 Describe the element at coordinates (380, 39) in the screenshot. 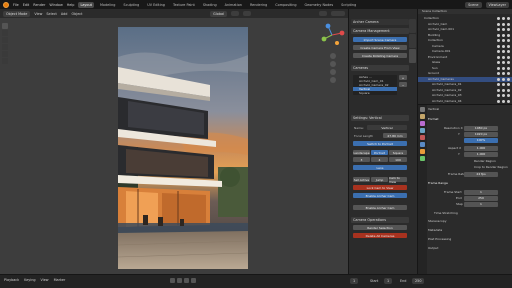

I see `import-scene-camera-button: Import Scene Camera` at that location.